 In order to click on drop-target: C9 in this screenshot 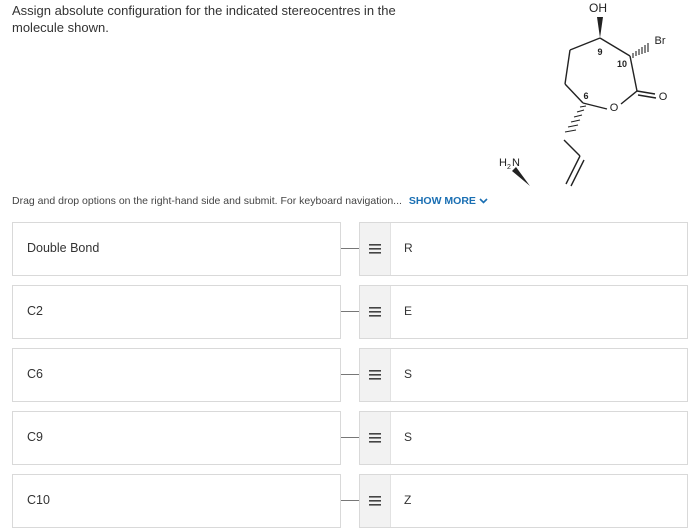, I will do `click(176, 438)`.